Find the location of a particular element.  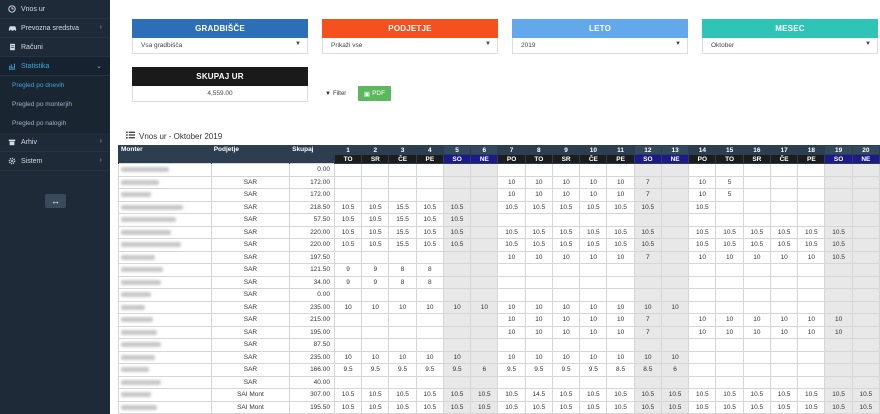

sidebar-item-statistika: Statistika ⌄ is located at coordinates (55, 66).